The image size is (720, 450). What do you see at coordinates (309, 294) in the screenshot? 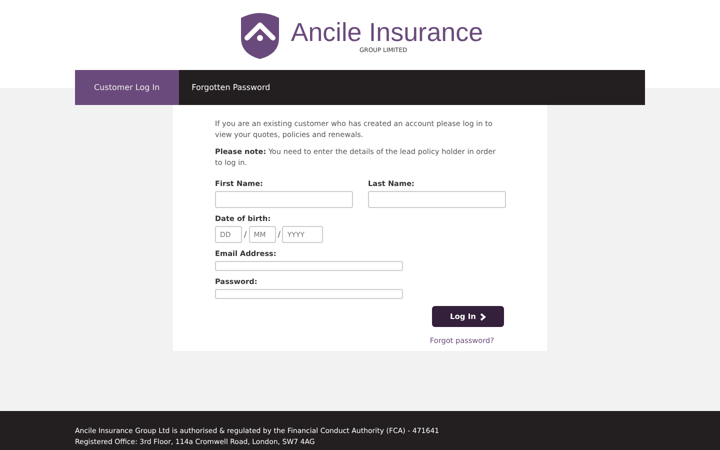
I see `password-field` at bounding box center [309, 294].